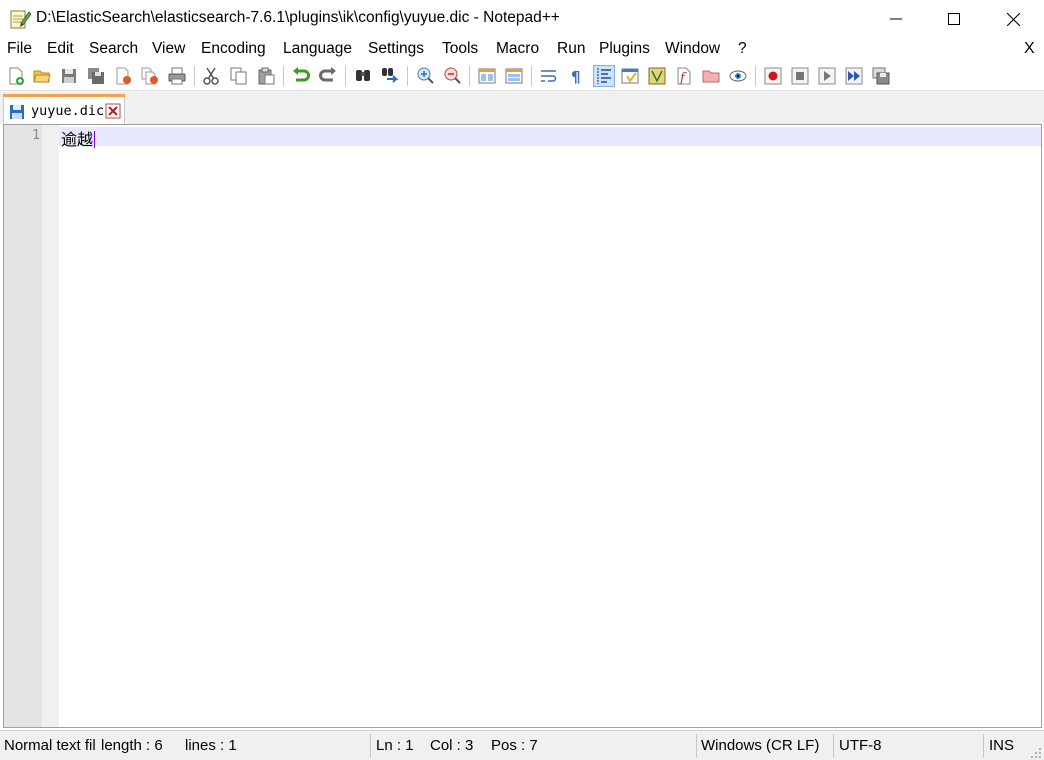  What do you see at coordinates (452, 76) in the screenshot?
I see `zoom-out-icon` at bounding box center [452, 76].